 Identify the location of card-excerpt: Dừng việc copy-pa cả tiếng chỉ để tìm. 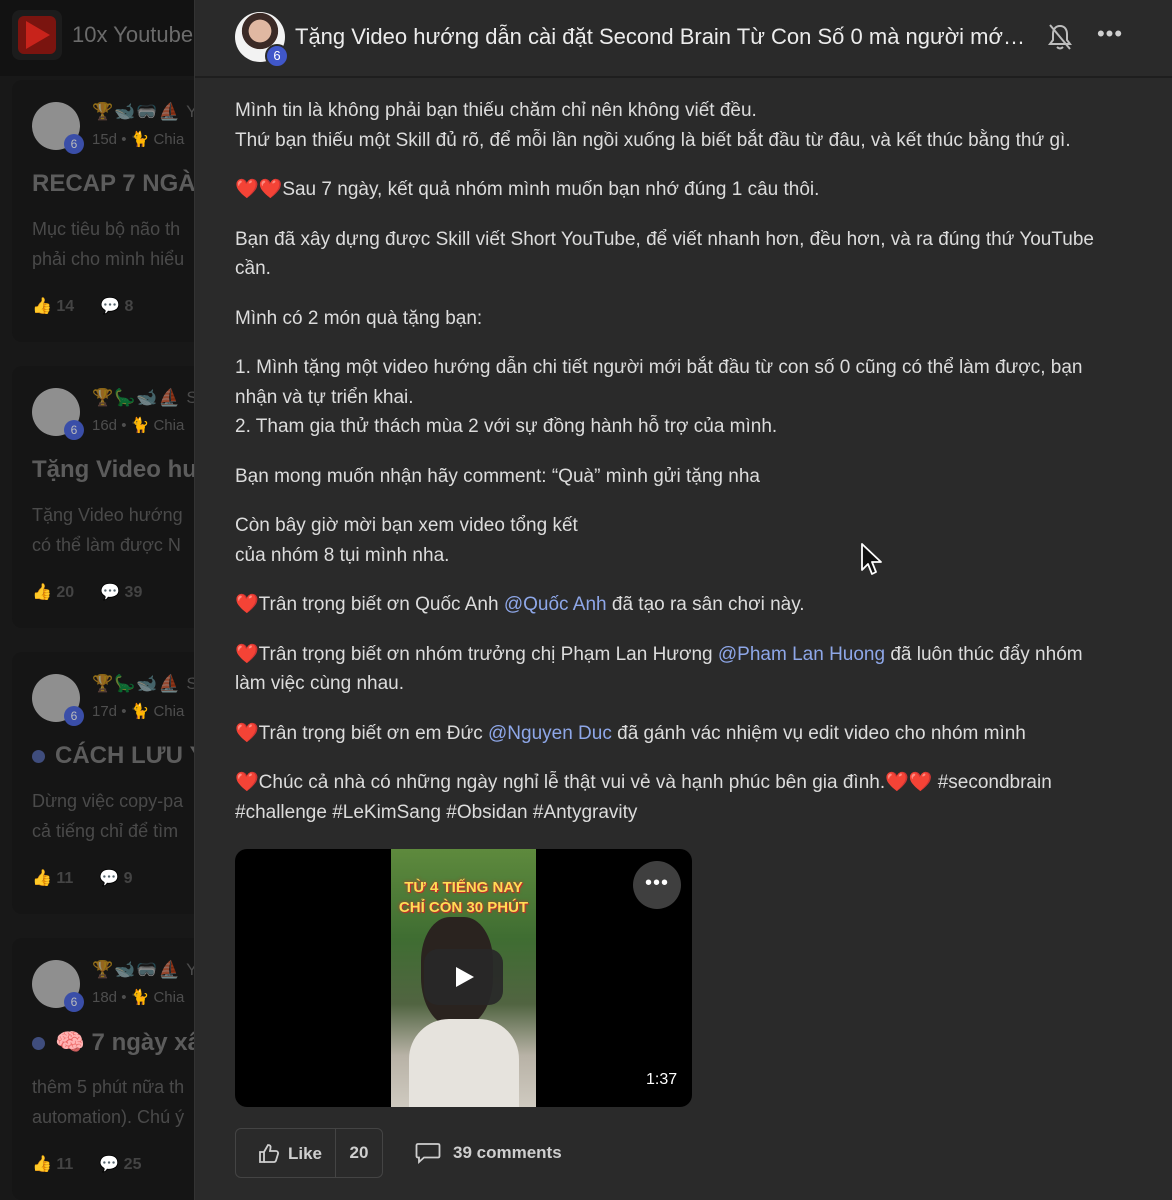
(108, 816).